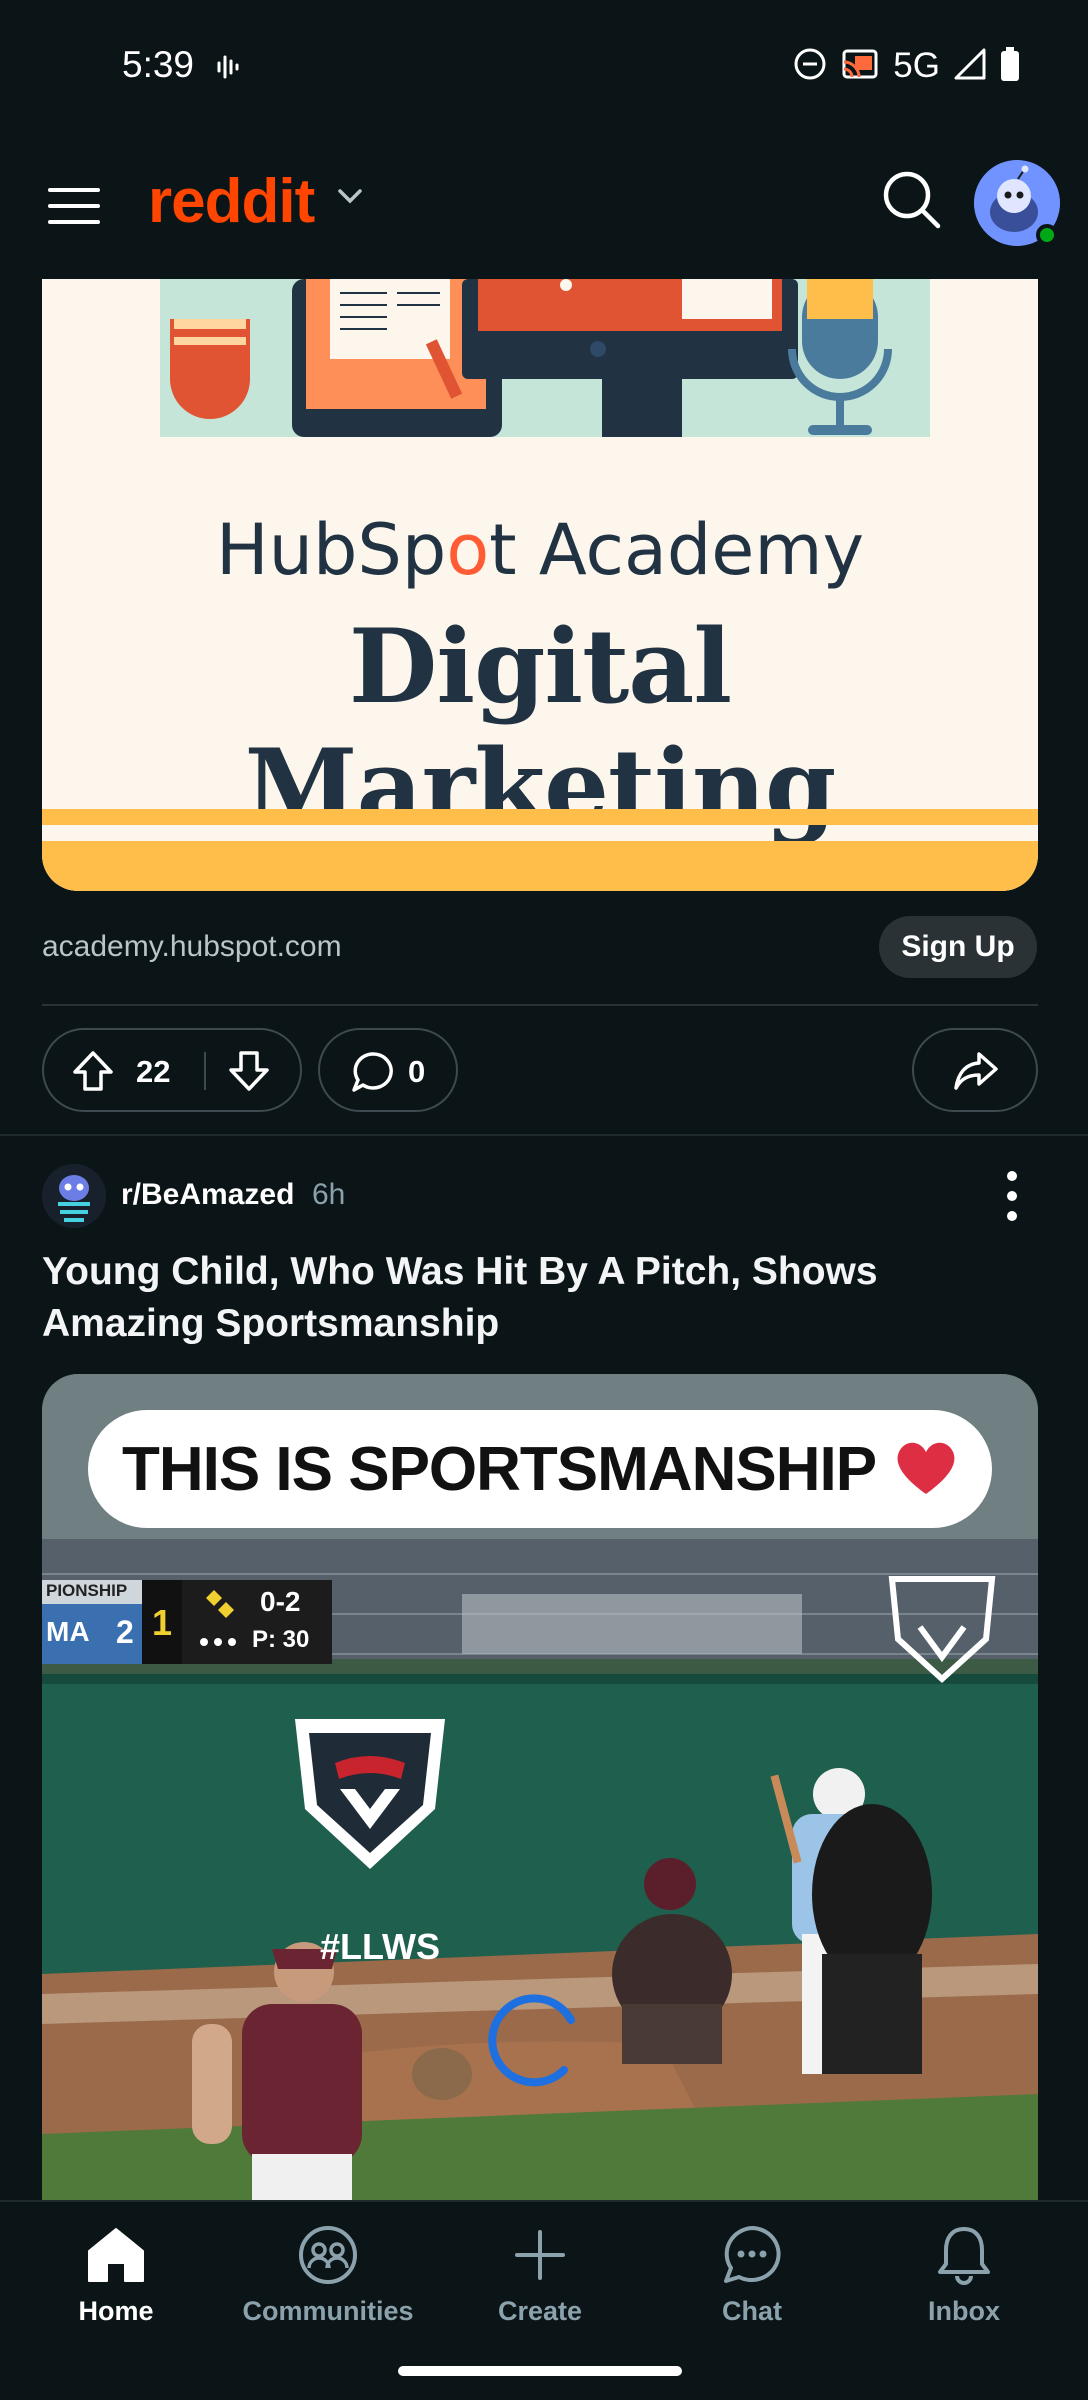  What do you see at coordinates (752, 2311) in the screenshot?
I see `nav-label: Chat` at bounding box center [752, 2311].